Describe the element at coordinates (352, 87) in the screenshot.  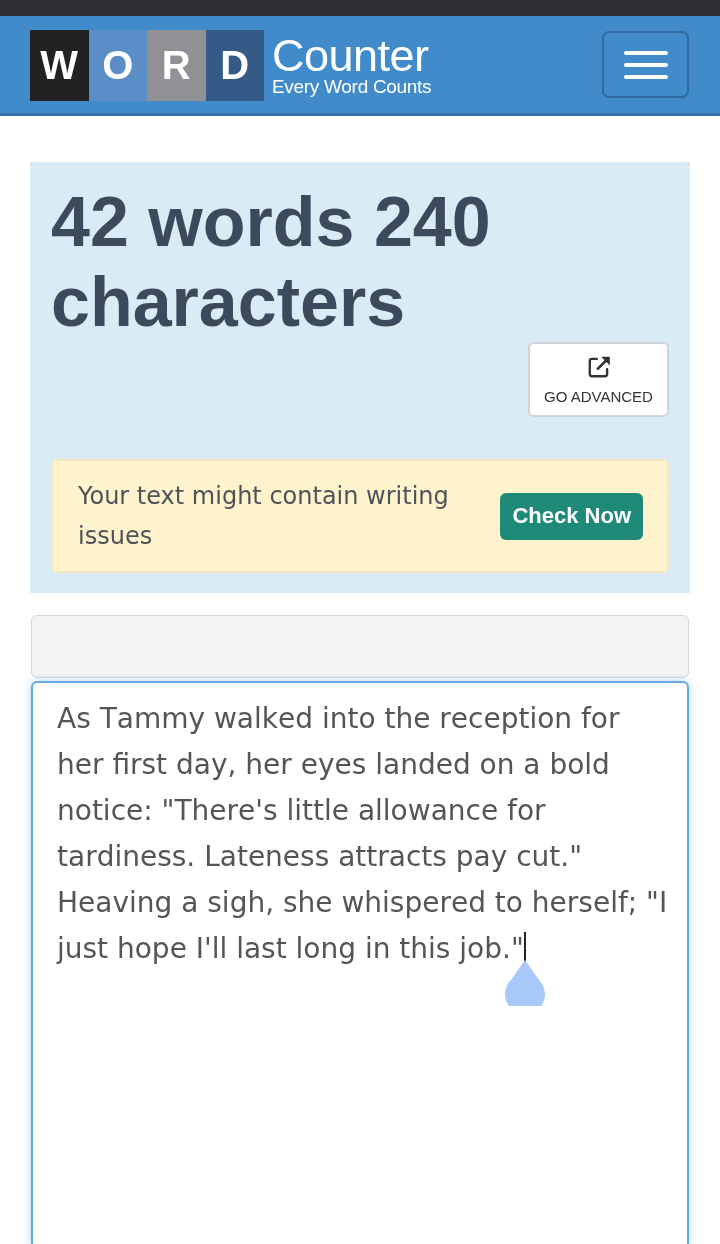
I see `logo-tagline: Every Word Counts` at that location.